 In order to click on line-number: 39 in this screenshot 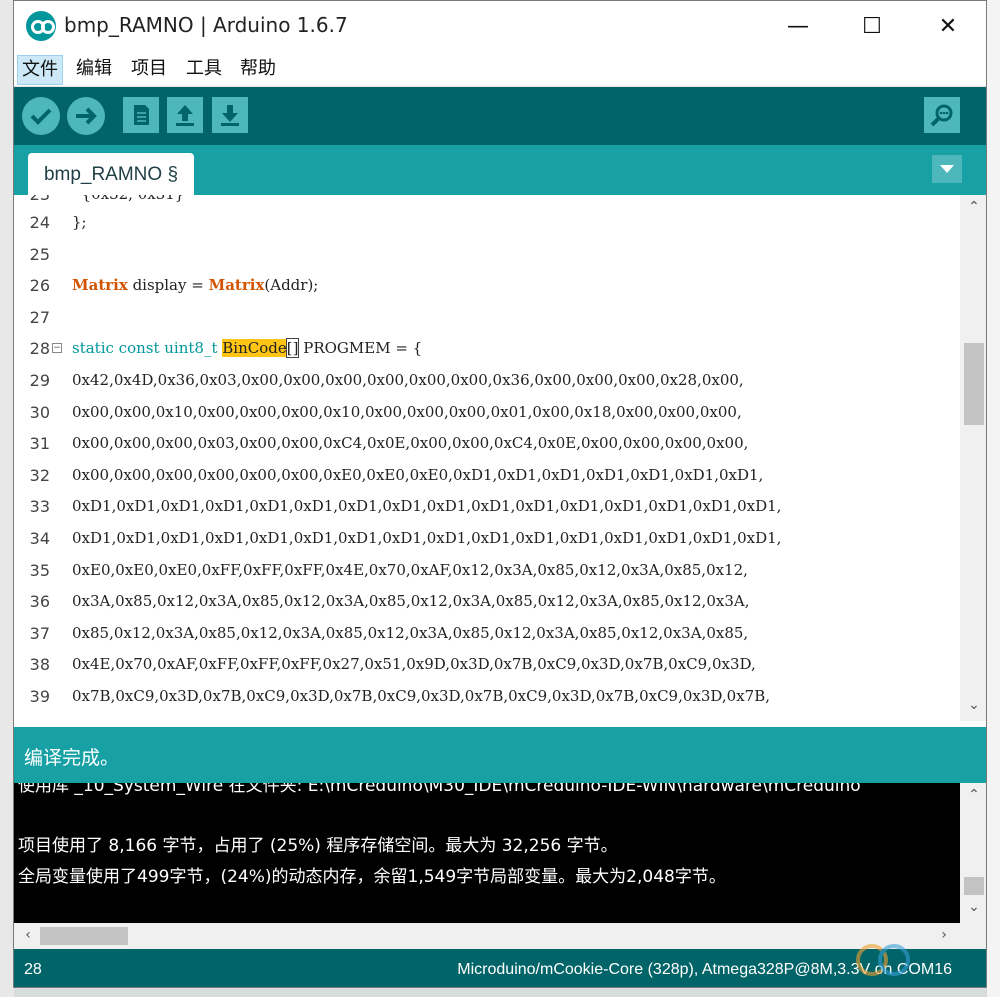, I will do `click(39, 696)`.